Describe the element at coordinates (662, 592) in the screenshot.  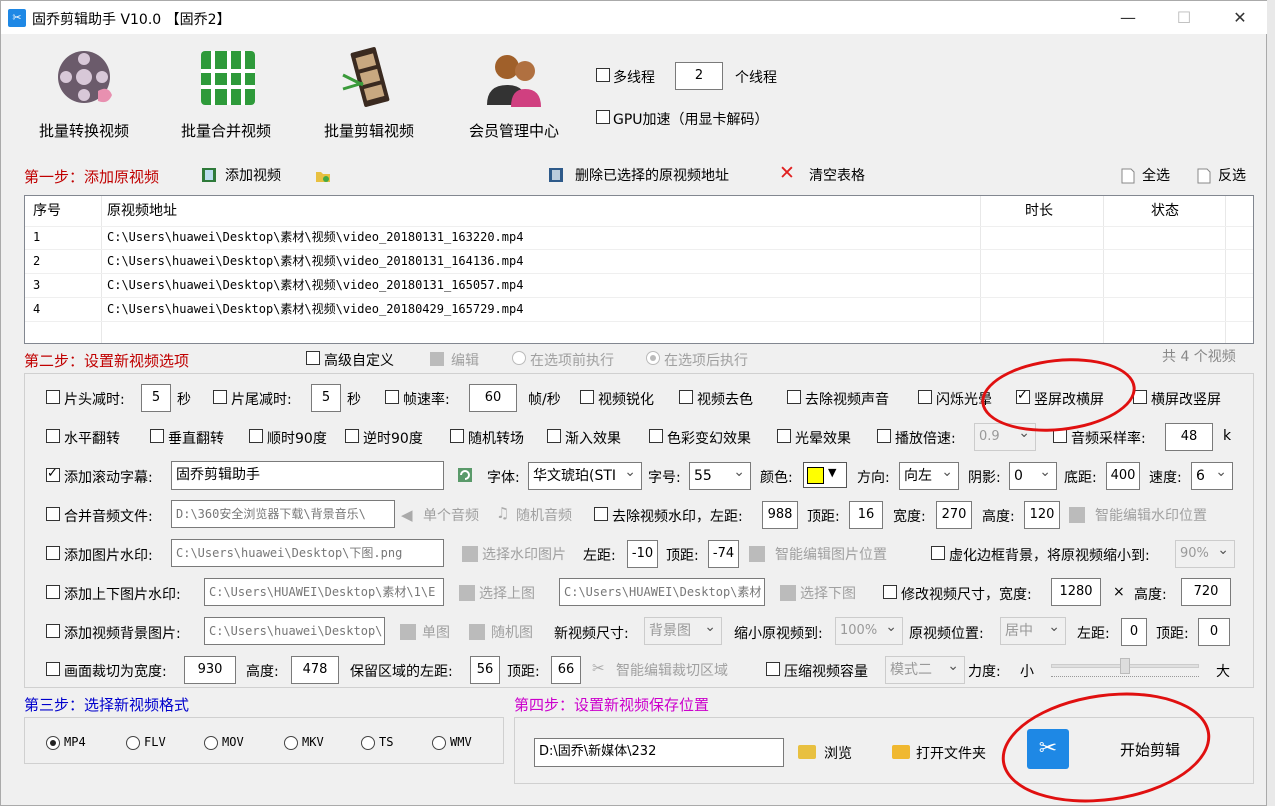
I see `bottom-image-path-input: C:\Users\HUAWEI\Desktop\素材` at that location.